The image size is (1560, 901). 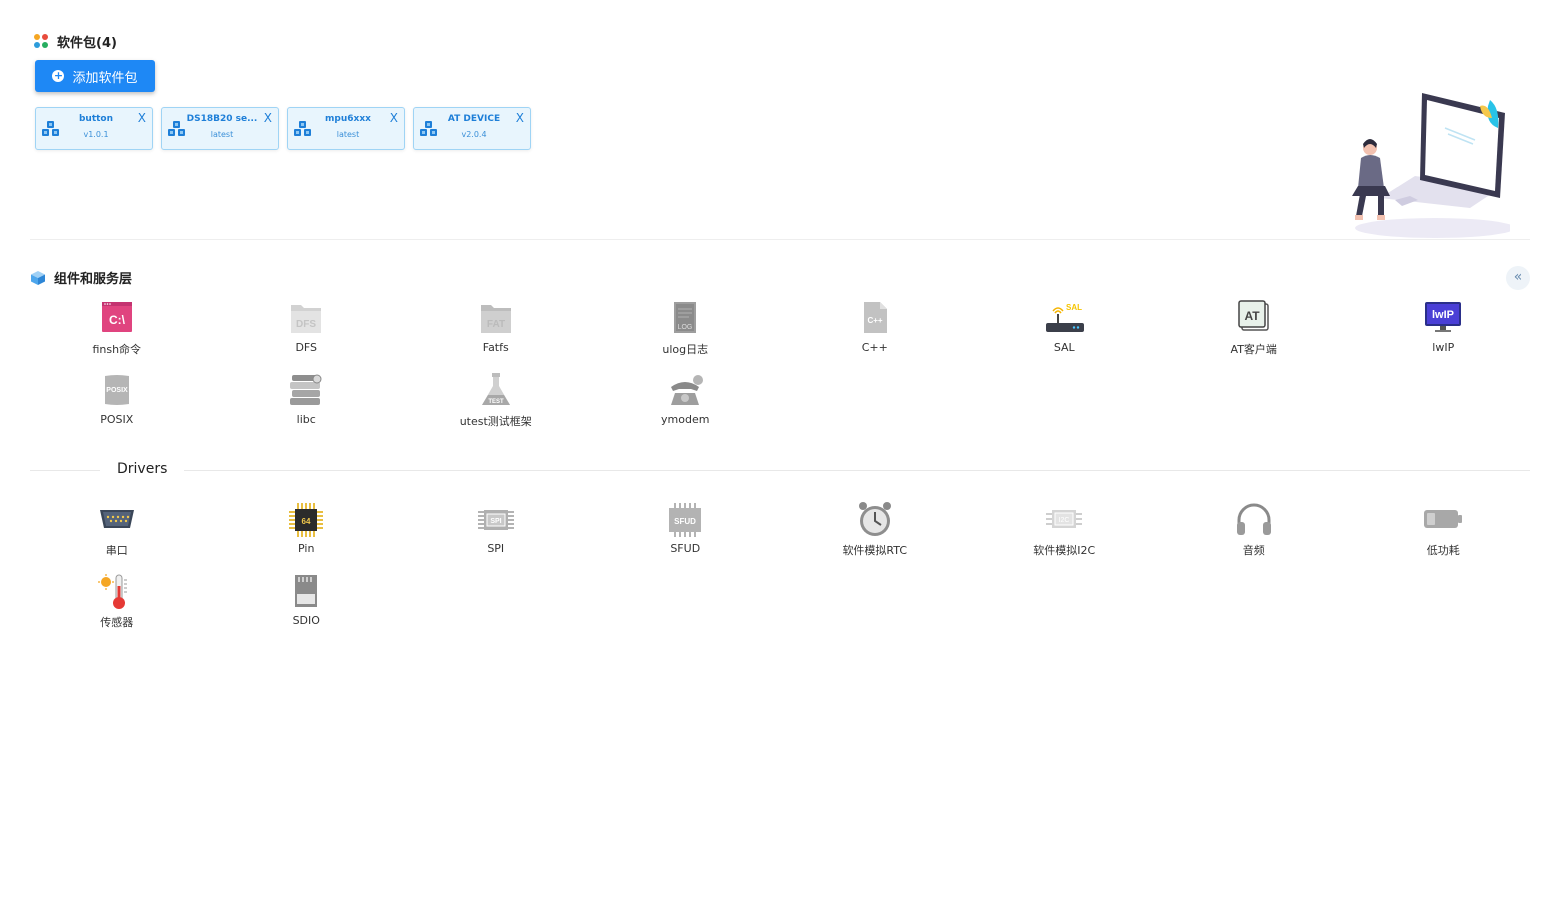 I want to click on packages-title: 软件包(4), so click(x=87, y=43).